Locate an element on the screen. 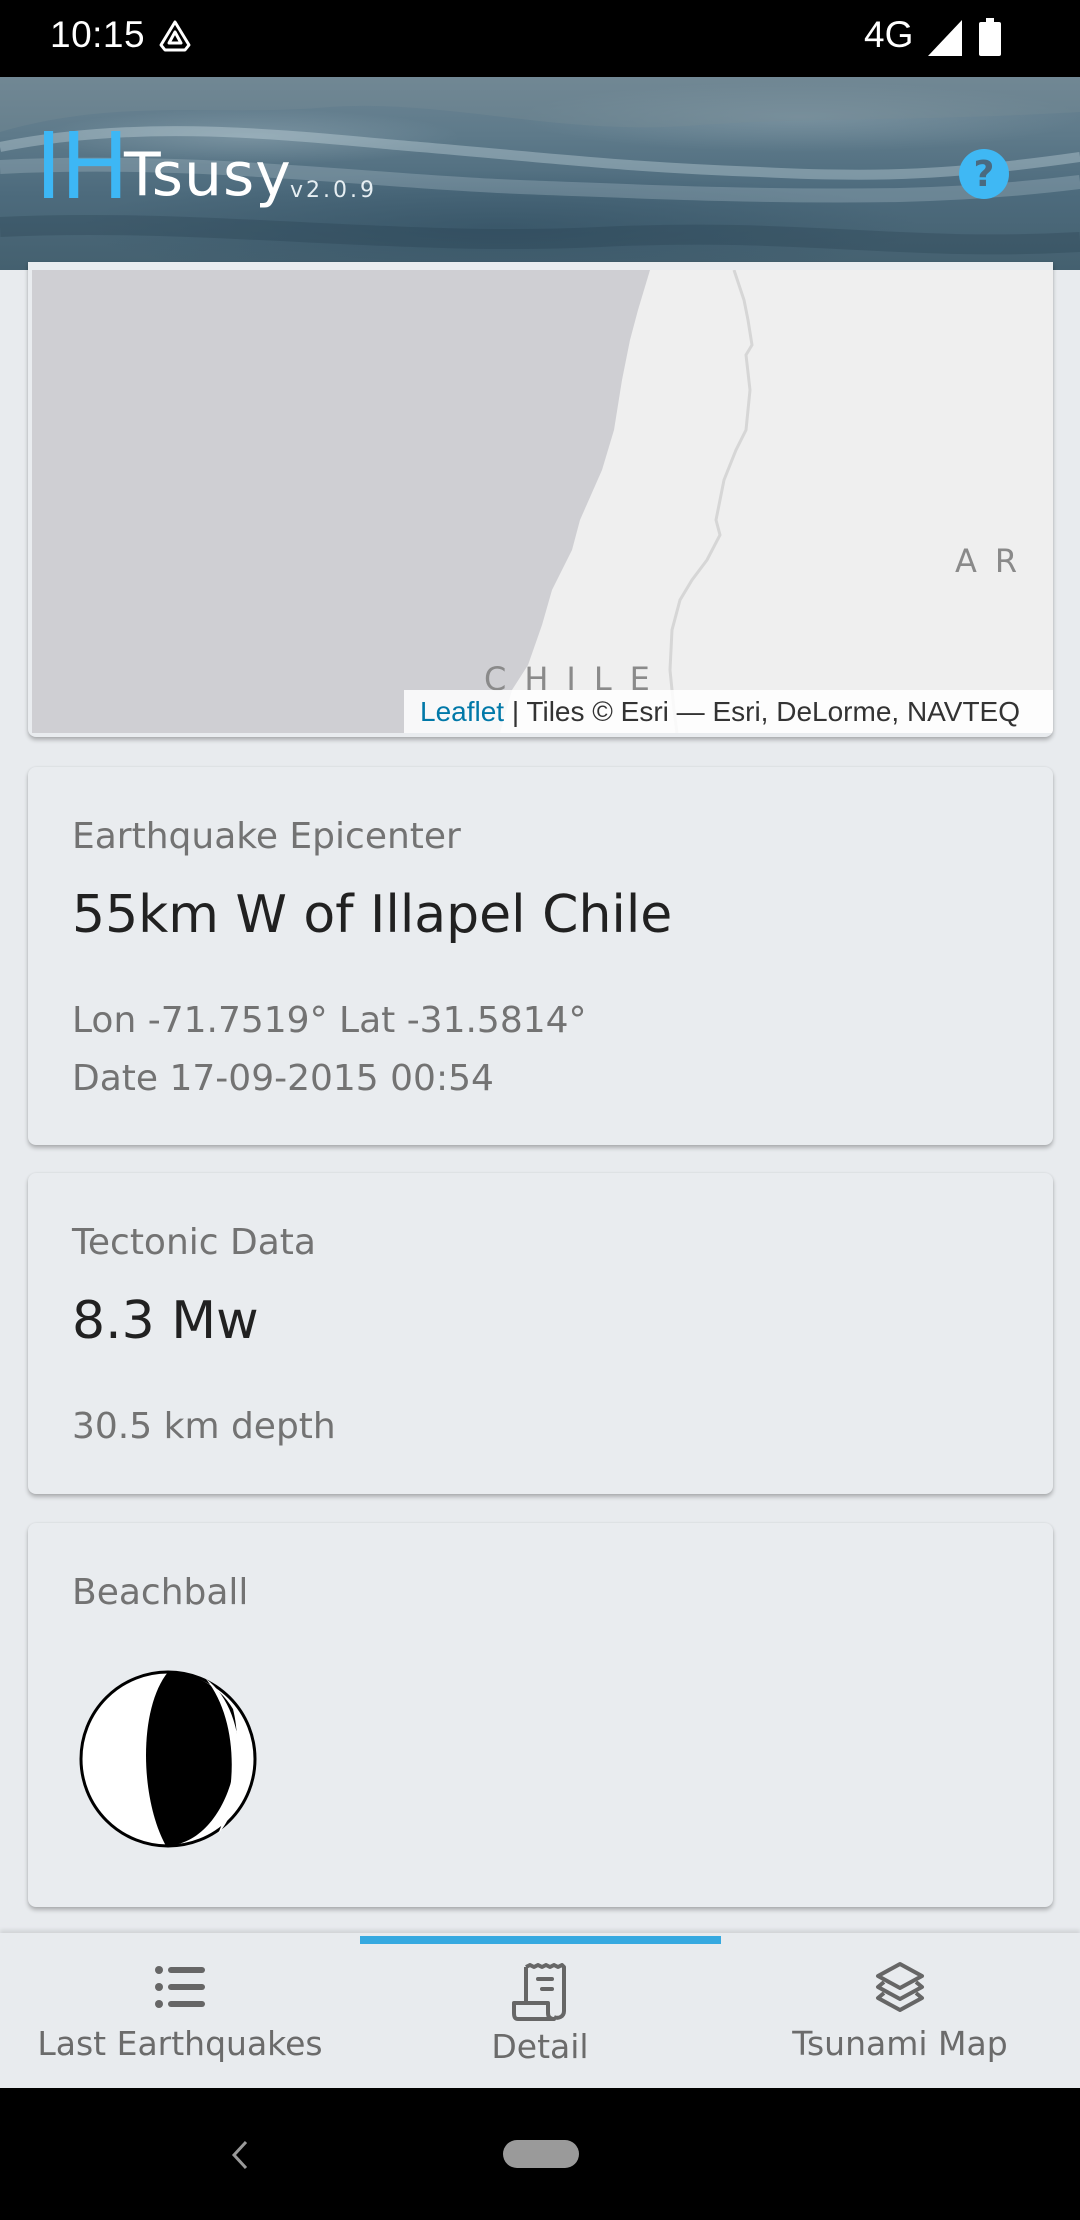 This screenshot has height=2220, width=1080. tab-tsunami-map: Tsunami Map is located at coordinates (900, 2010).